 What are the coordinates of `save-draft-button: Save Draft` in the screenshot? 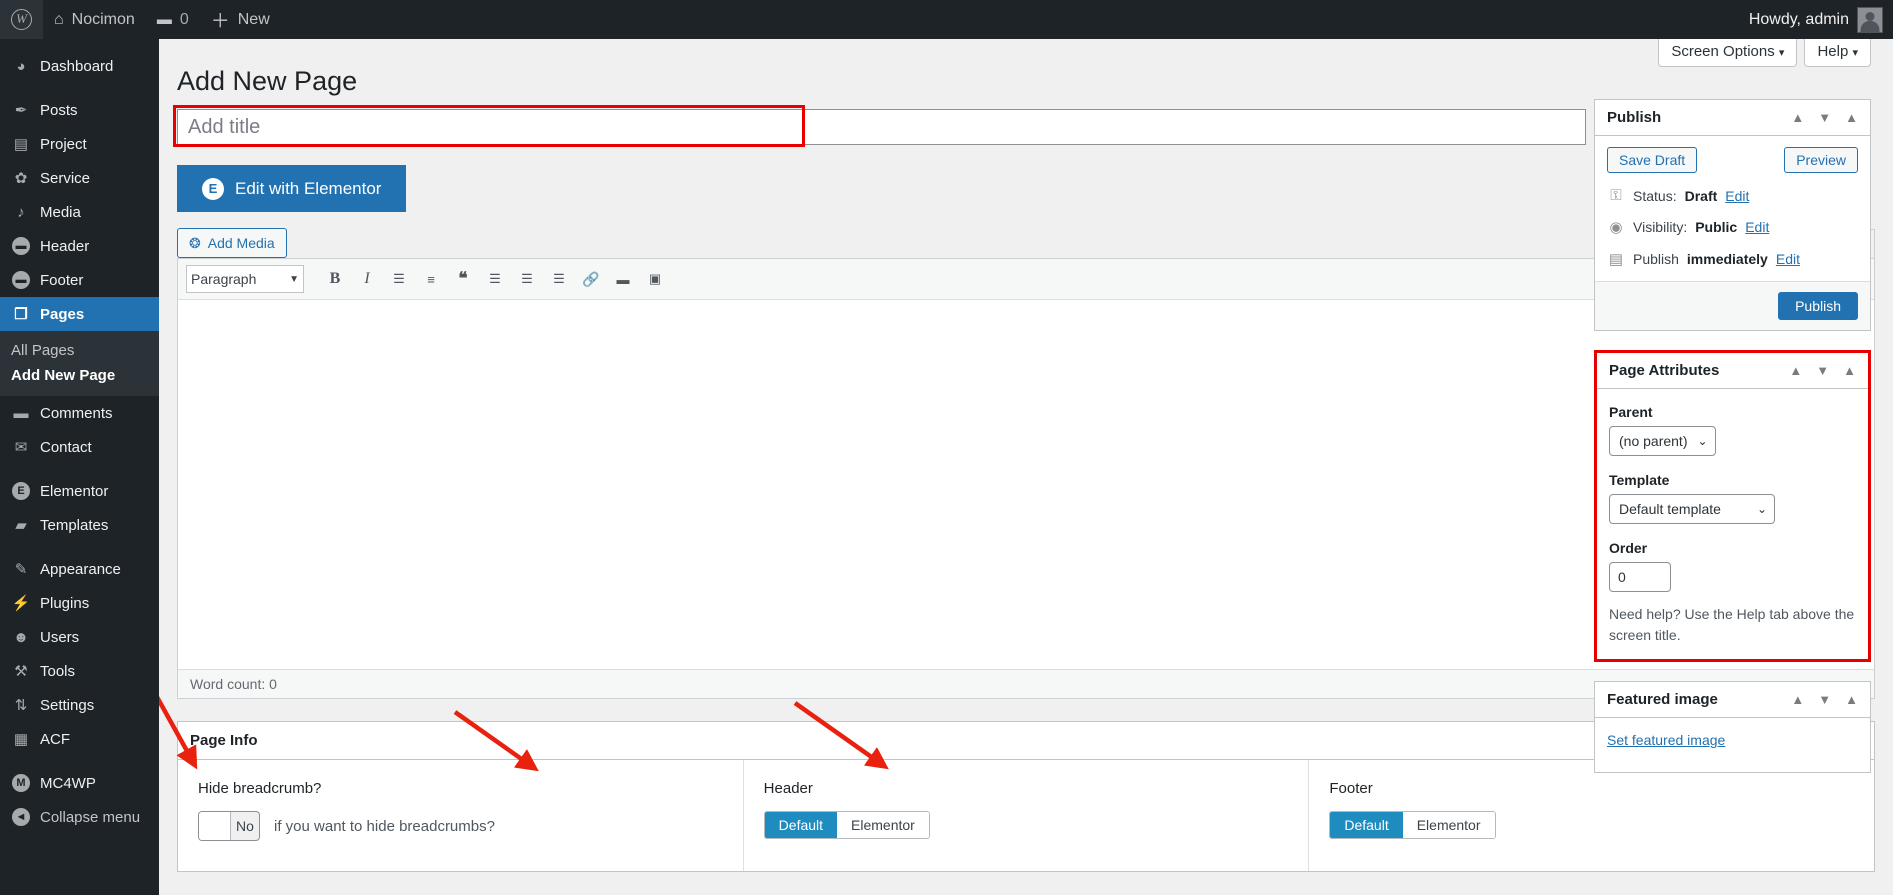 It's located at (1652, 160).